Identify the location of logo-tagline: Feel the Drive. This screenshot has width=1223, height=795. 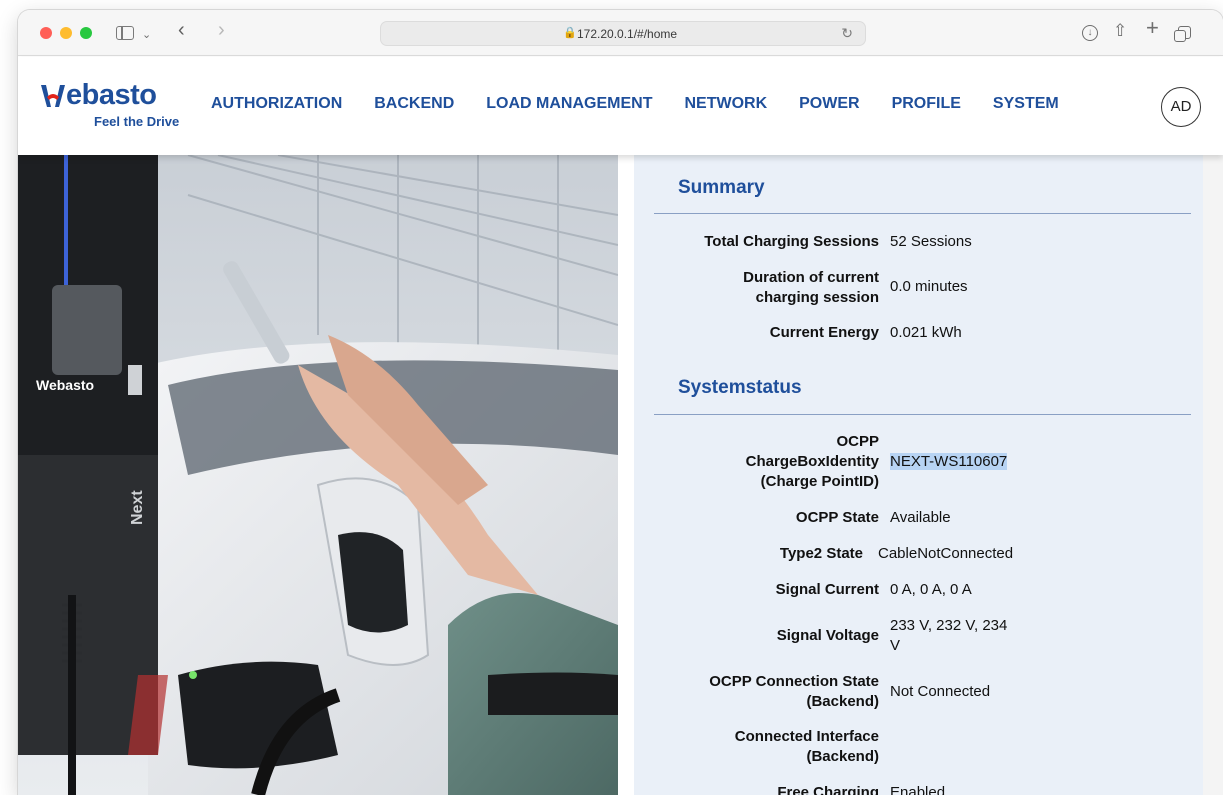
(137, 121).